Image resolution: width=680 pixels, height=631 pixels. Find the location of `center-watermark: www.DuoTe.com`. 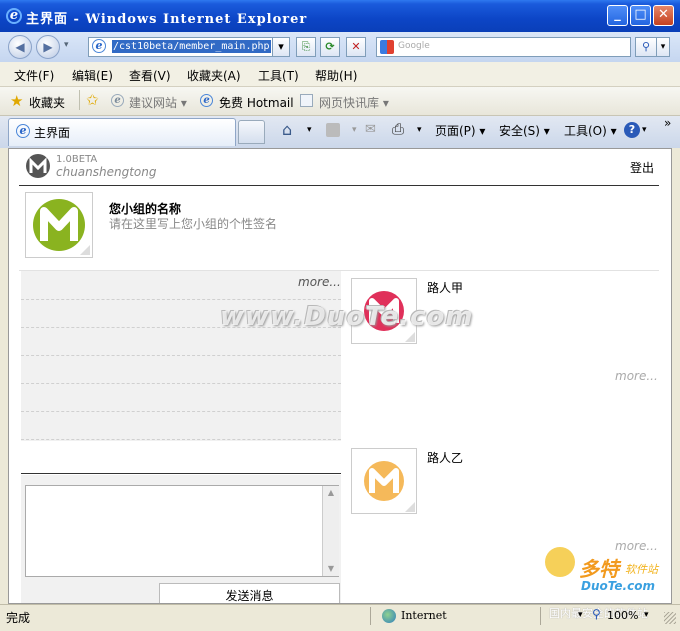

center-watermark: www.DuoTe.com is located at coordinates (347, 317).